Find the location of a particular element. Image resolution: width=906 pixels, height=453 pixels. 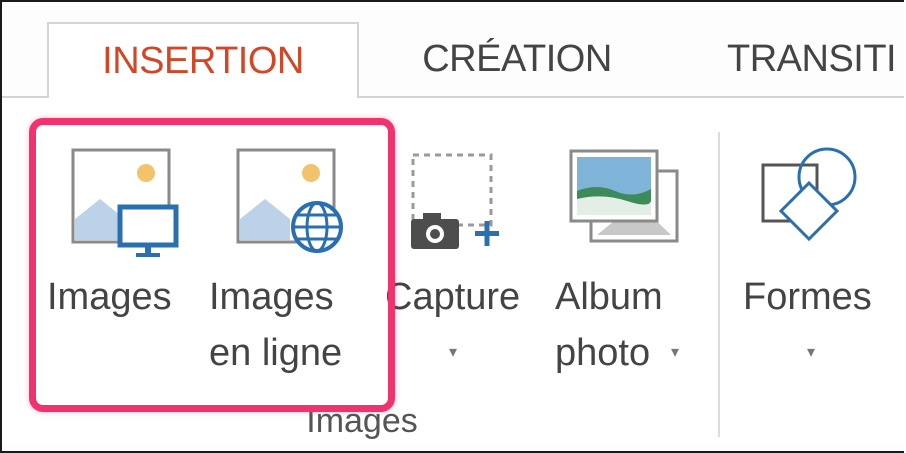

group-separator is located at coordinates (719, 284).